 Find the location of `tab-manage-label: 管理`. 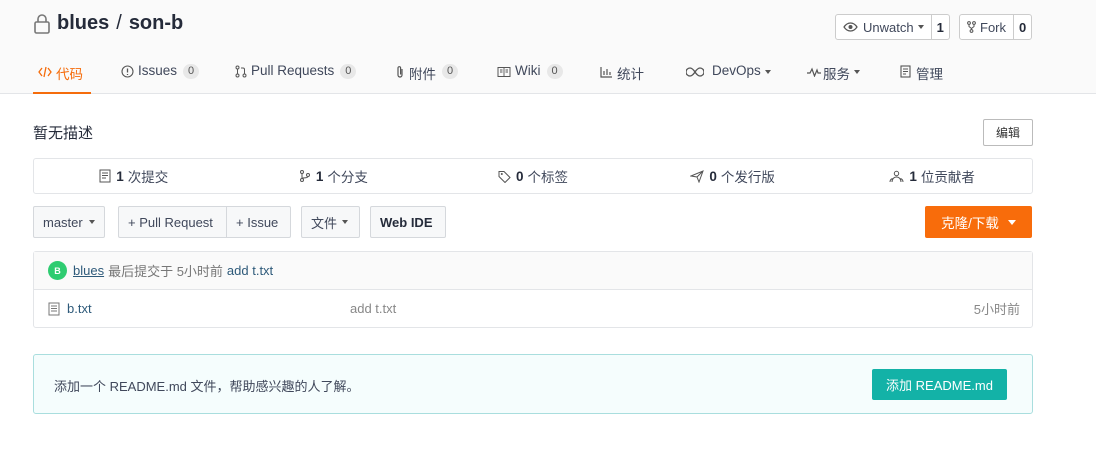

tab-manage-label: 管理 is located at coordinates (929, 74).